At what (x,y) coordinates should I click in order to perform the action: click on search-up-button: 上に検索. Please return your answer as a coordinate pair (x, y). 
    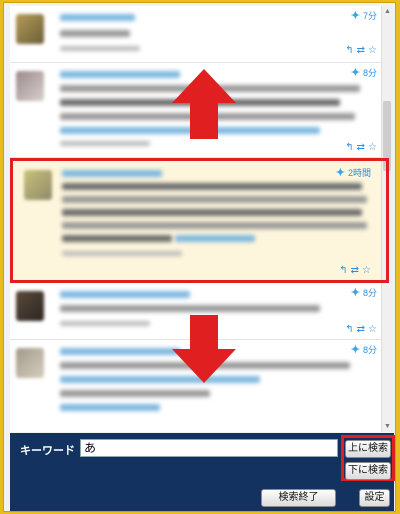
    Looking at the image, I should click on (368, 449).